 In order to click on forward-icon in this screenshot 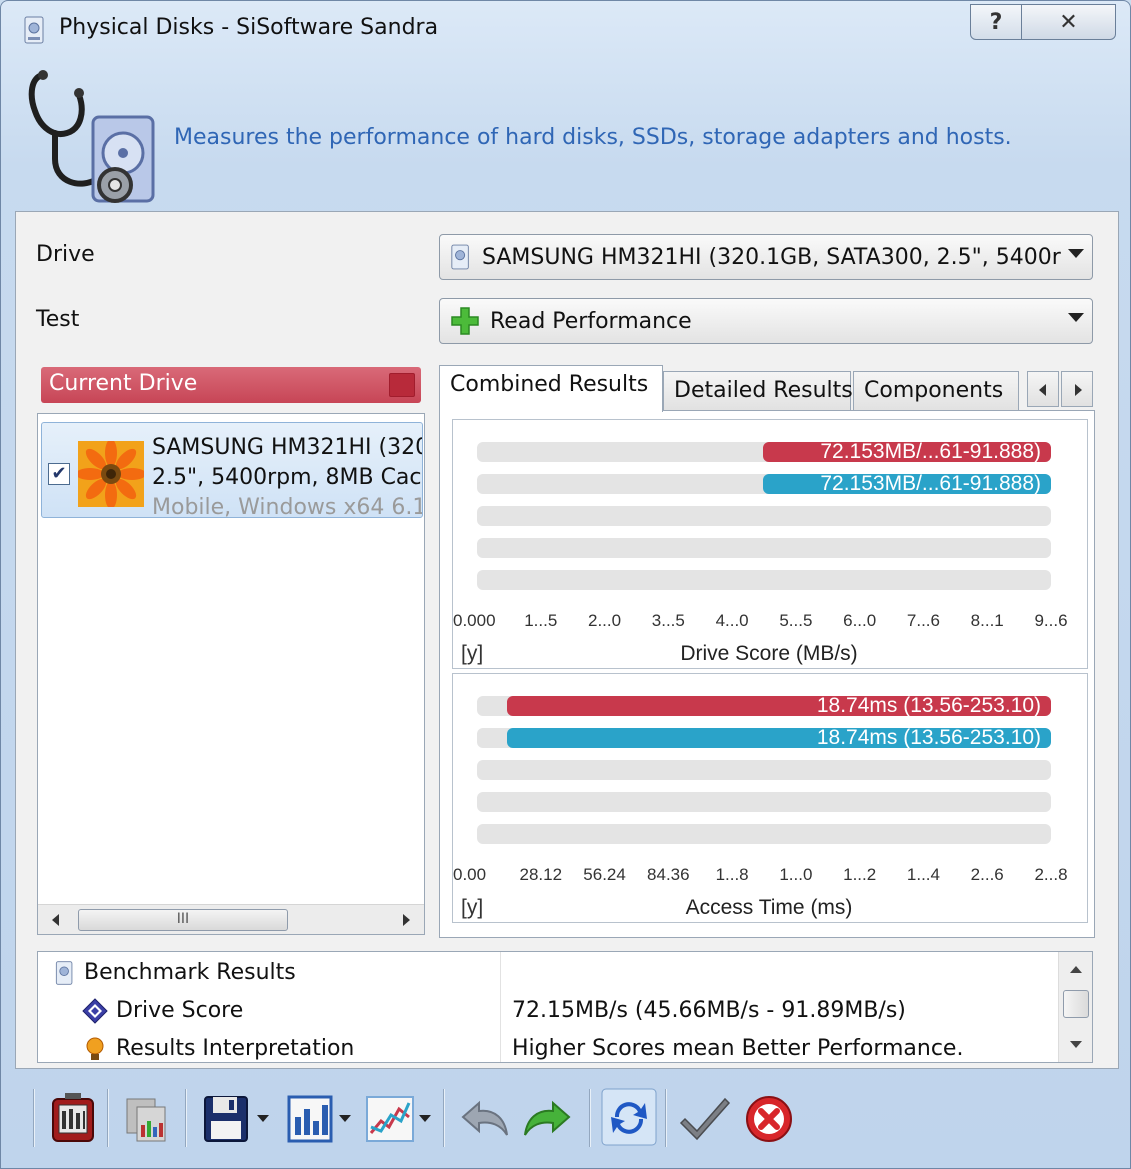, I will do `click(547, 1118)`.